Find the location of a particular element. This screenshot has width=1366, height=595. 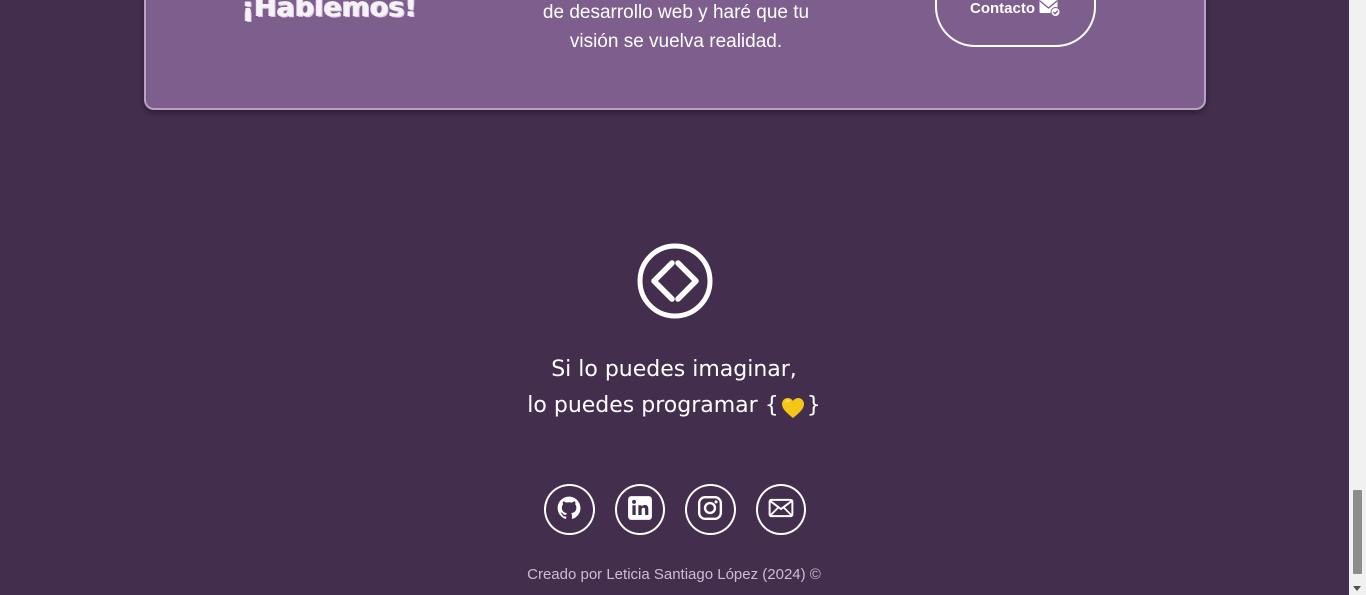

motto-line-2-text: lo puedes programar is located at coordinates (642, 405).